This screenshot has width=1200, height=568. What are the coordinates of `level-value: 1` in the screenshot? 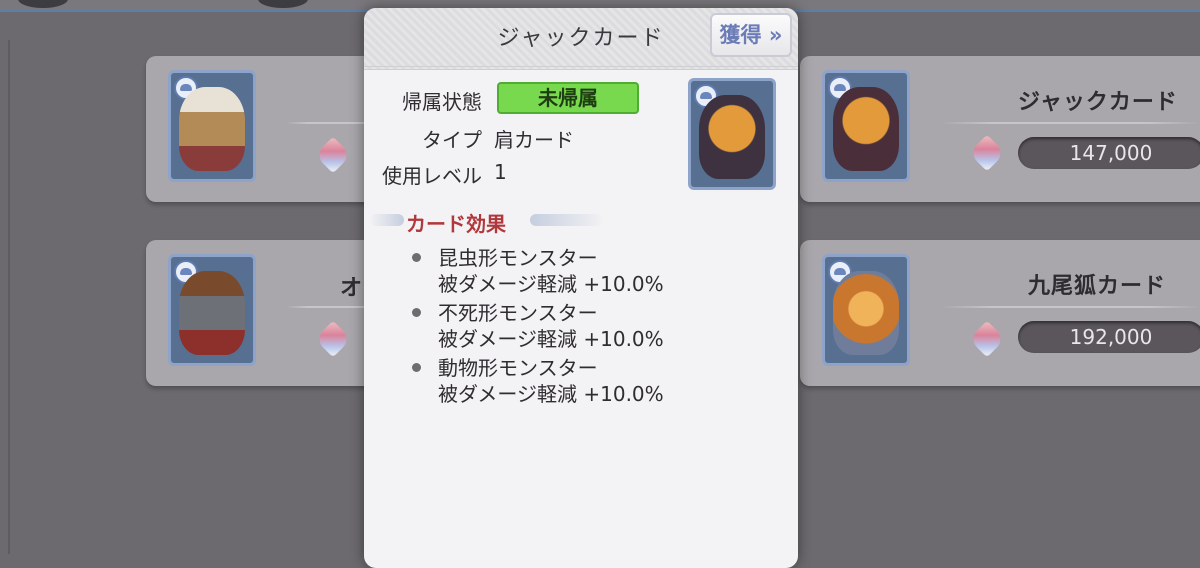 It's located at (500, 172).